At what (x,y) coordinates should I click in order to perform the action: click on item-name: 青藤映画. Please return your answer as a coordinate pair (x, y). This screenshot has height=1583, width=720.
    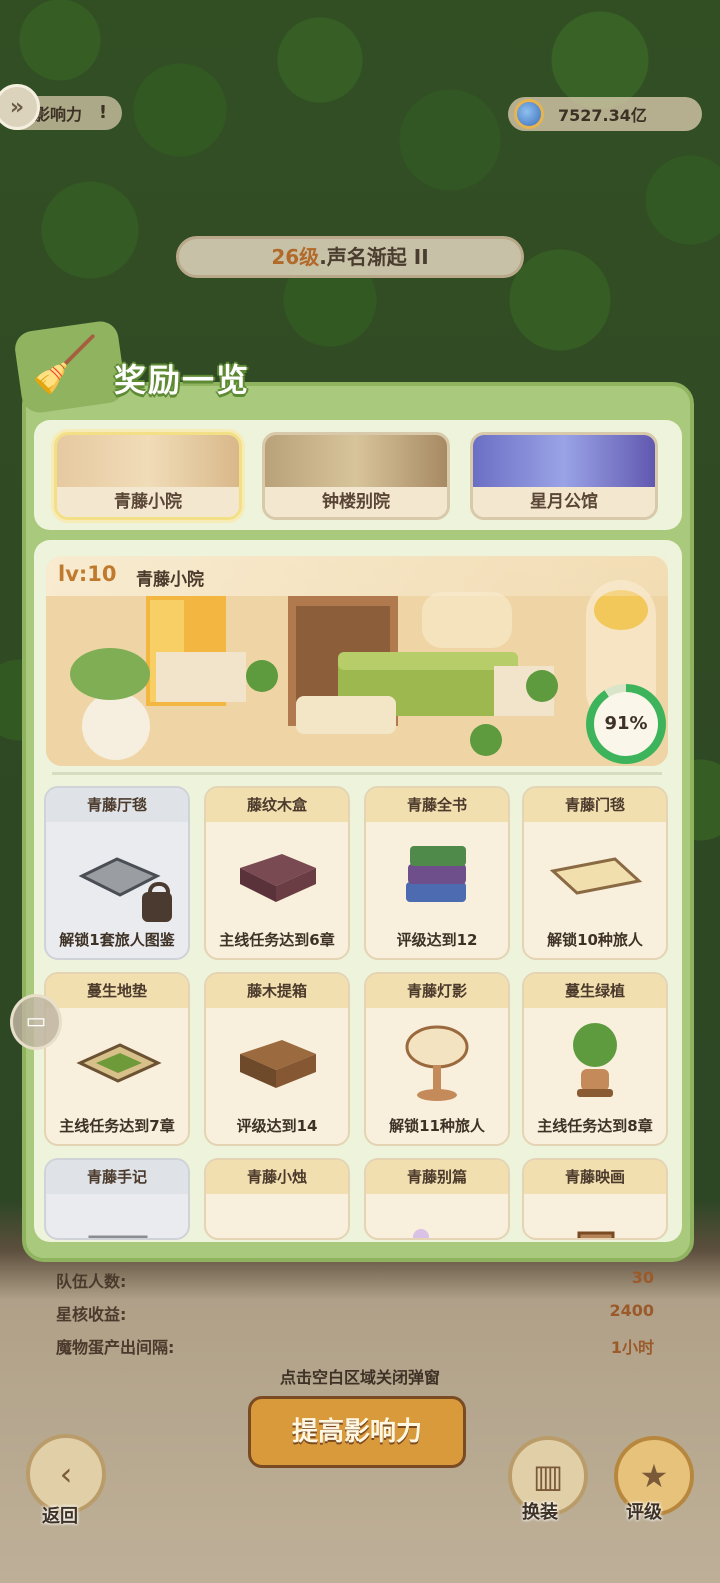
    Looking at the image, I should click on (595, 1177).